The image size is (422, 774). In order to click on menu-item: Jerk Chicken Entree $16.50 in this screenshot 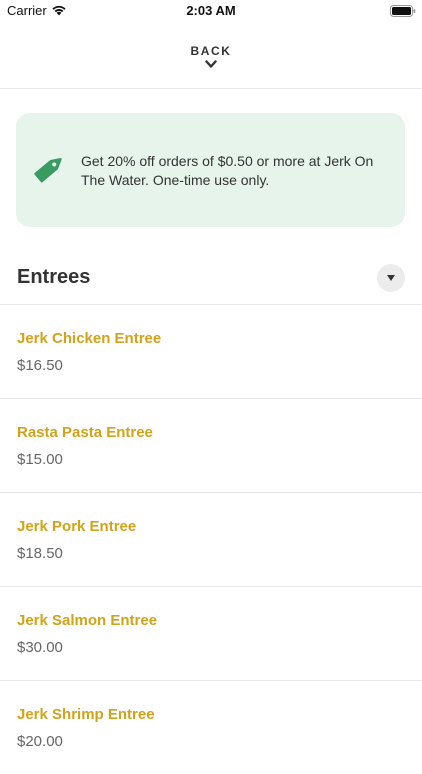, I will do `click(211, 351)`.